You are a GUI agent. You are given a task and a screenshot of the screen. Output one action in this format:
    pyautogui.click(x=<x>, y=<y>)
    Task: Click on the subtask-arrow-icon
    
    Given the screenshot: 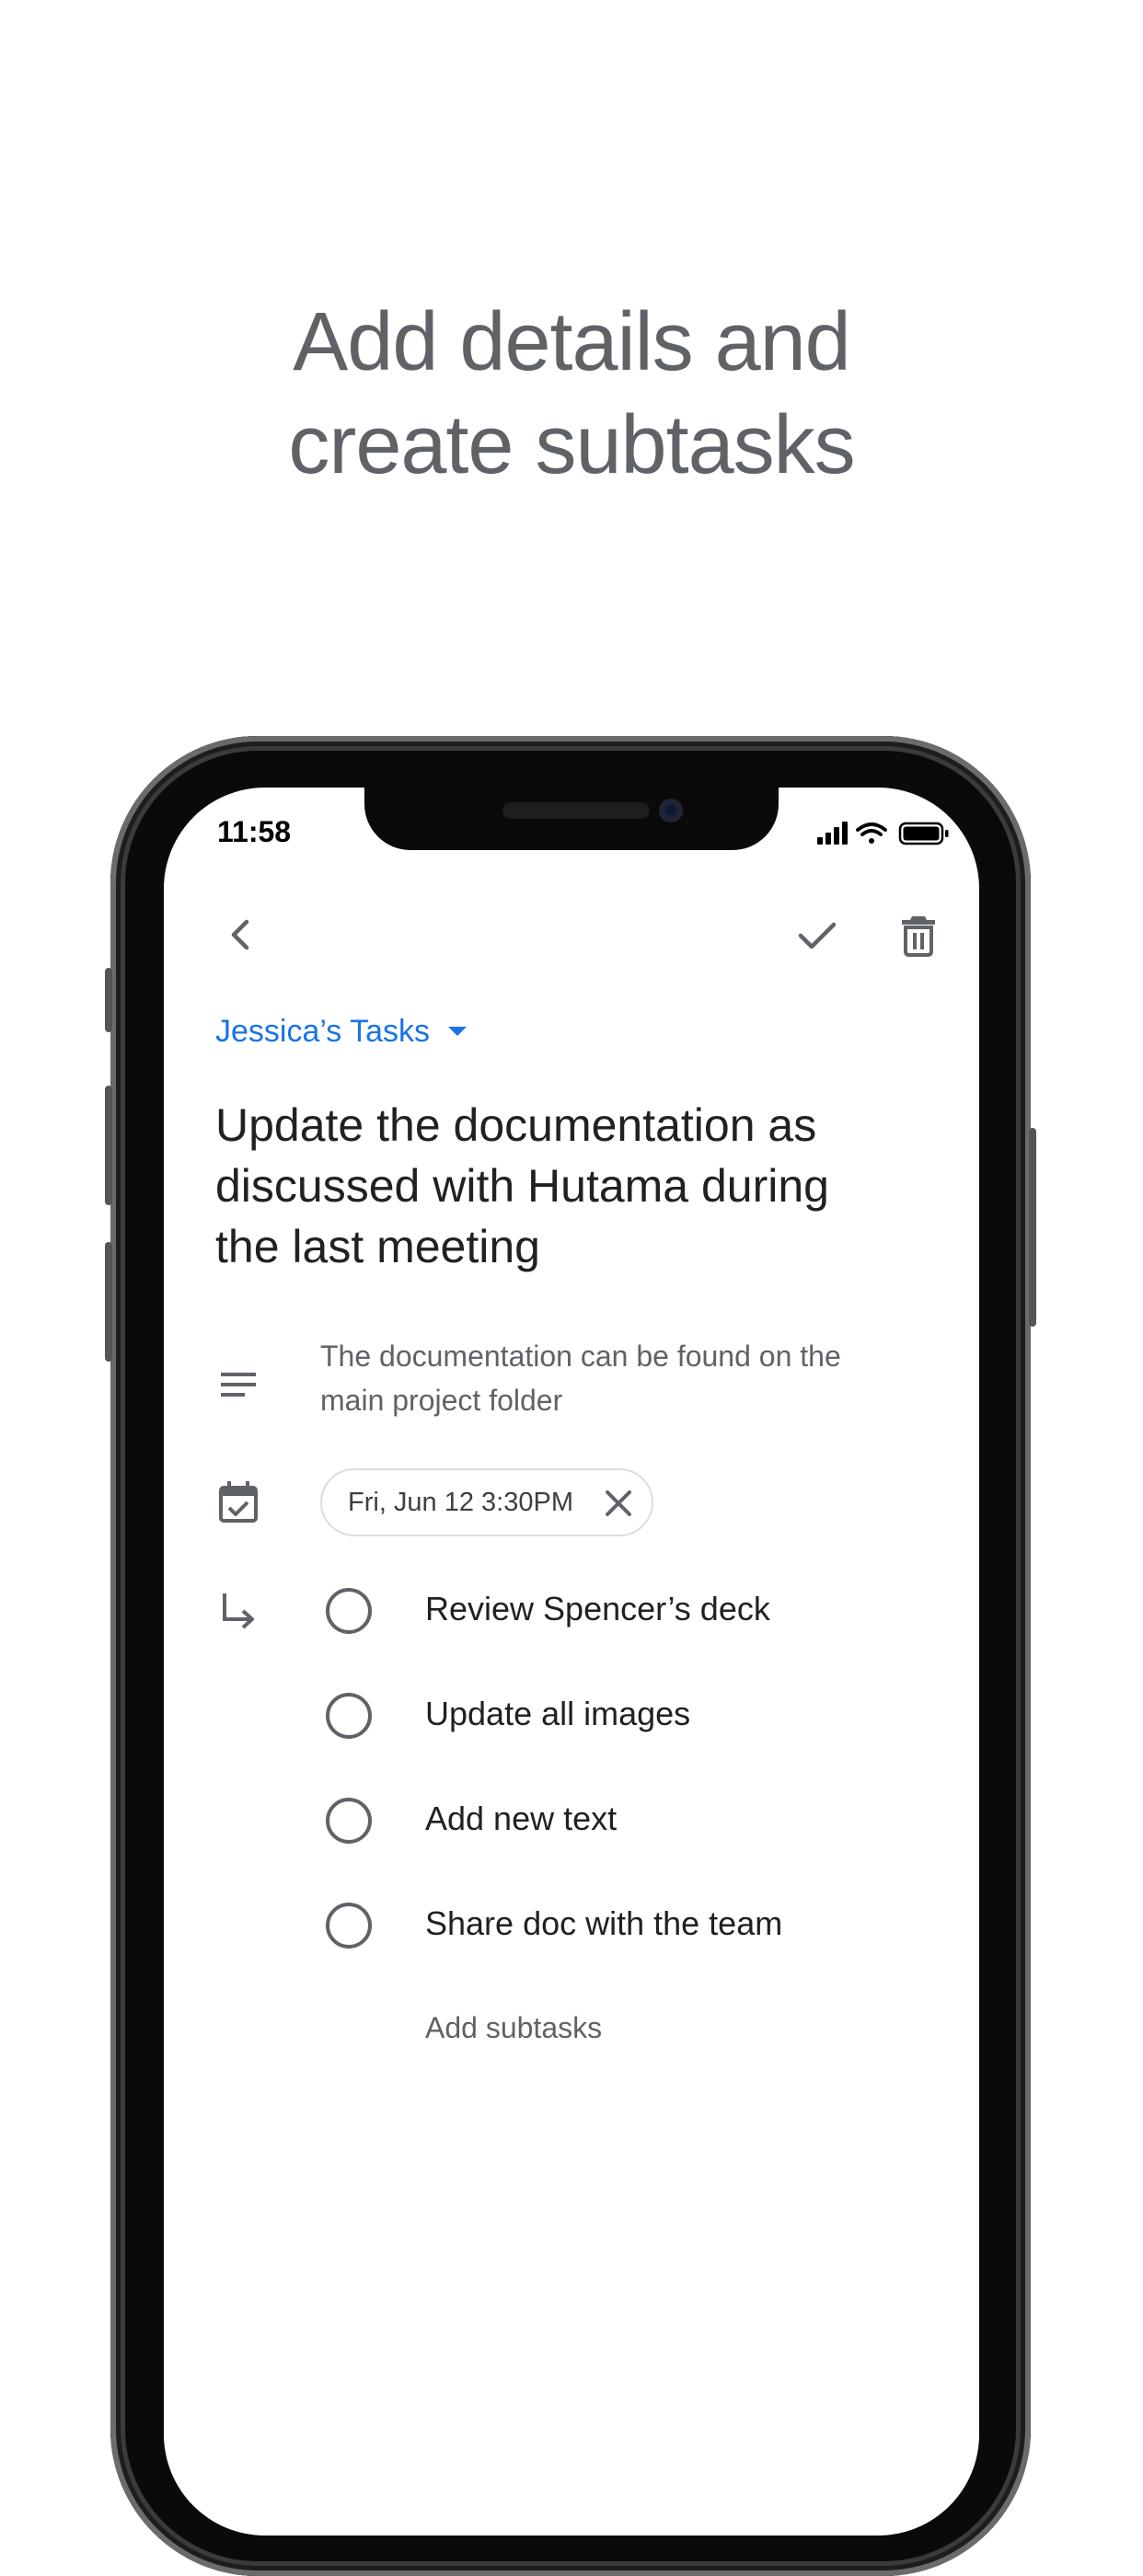 What is the action you would take?
    pyautogui.click(x=238, y=1611)
    